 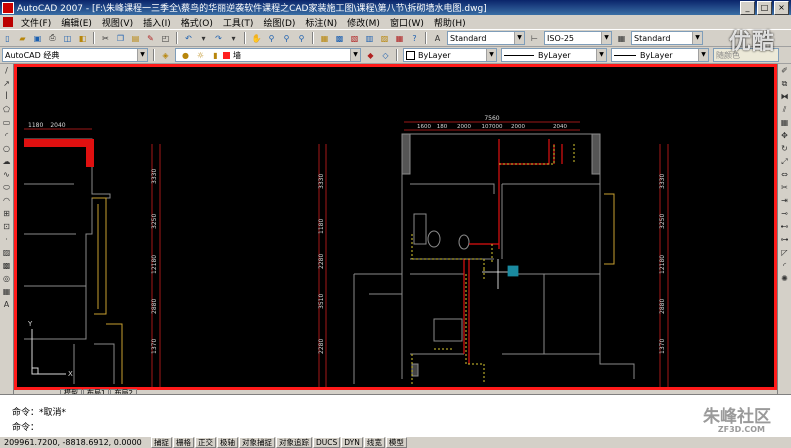 I want to click on grid-toggle: 栅格, so click(x=183, y=442).